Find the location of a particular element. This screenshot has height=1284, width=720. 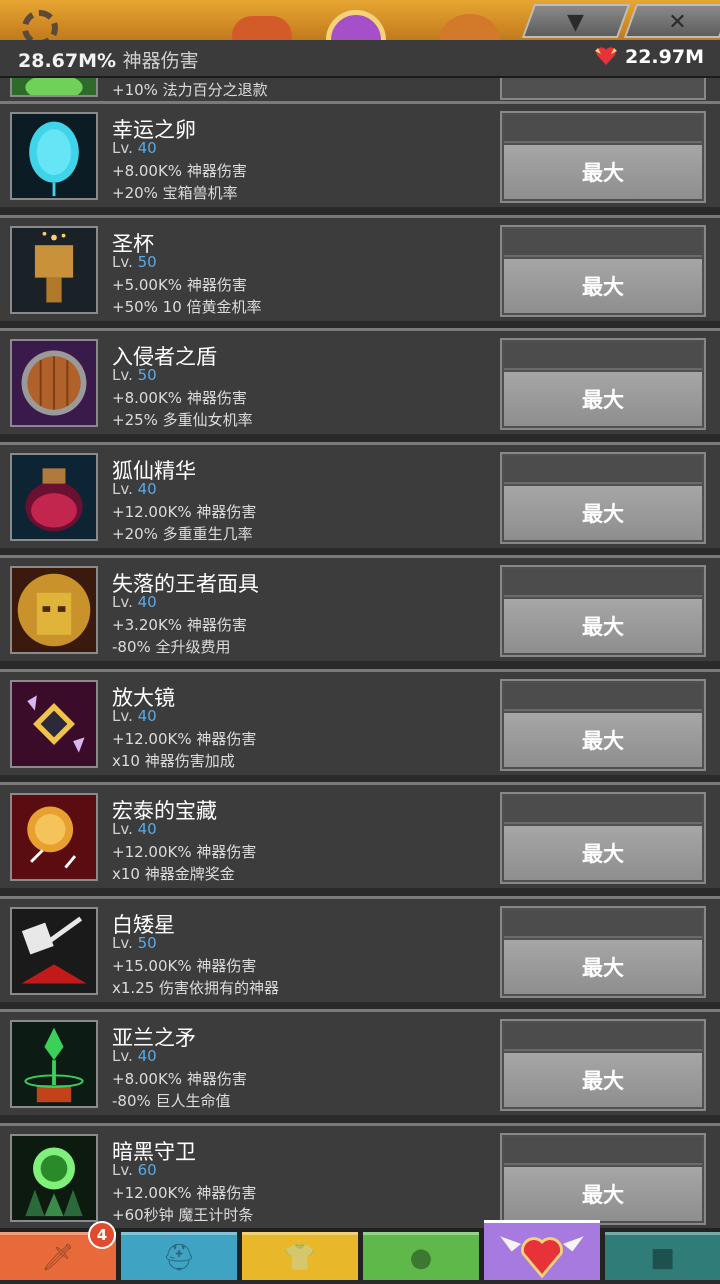

tab-shop: ■ is located at coordinates (662, 1256).